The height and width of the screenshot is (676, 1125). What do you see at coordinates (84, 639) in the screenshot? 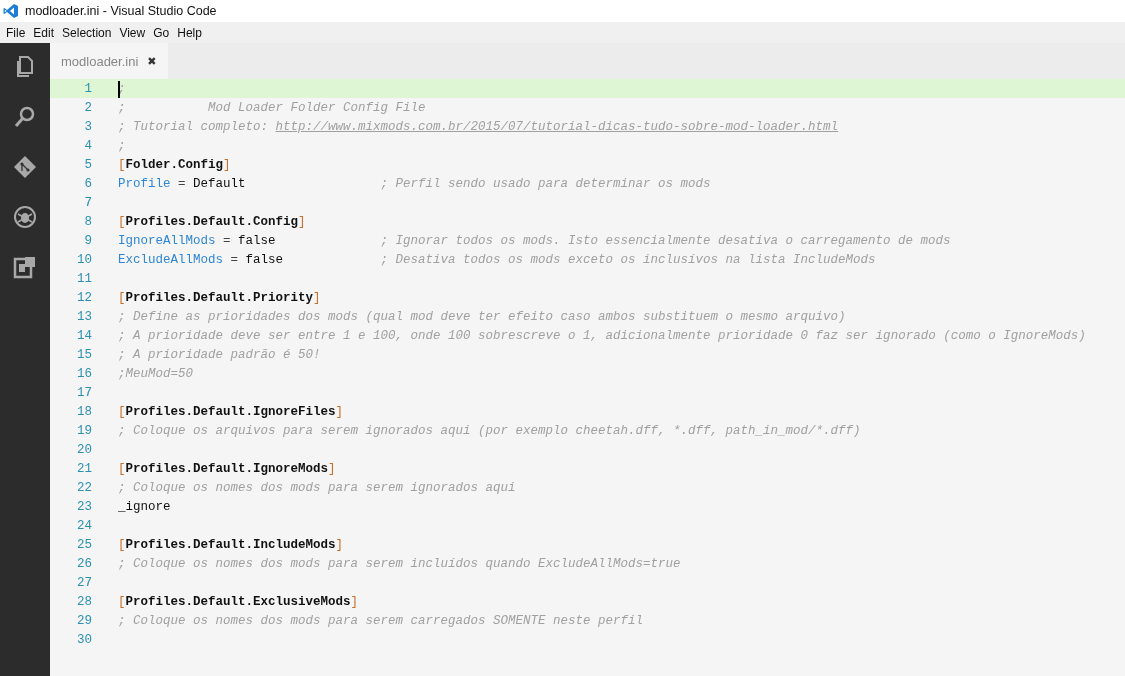
I see `line-number: 30` at bounding box center [84, 639].